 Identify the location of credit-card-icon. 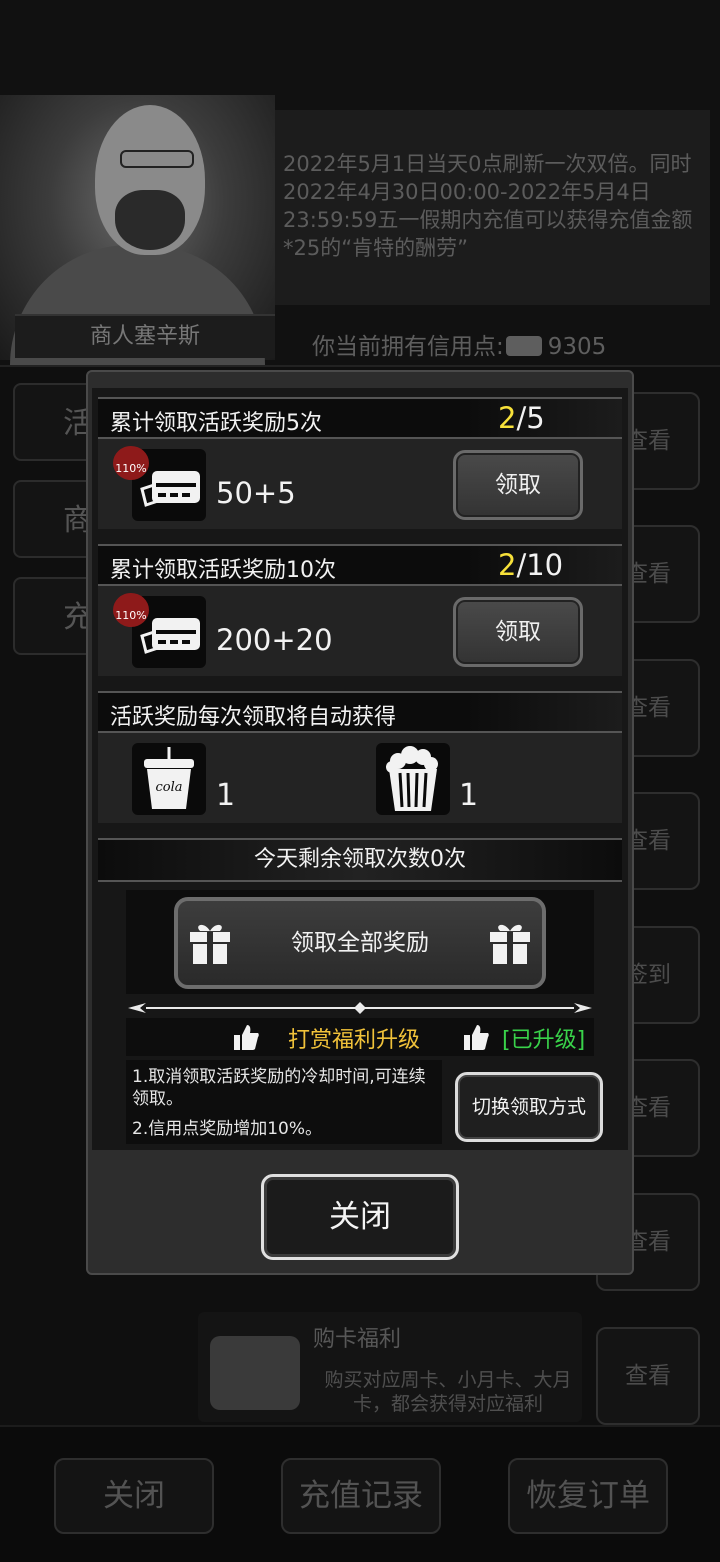
(523, 346).